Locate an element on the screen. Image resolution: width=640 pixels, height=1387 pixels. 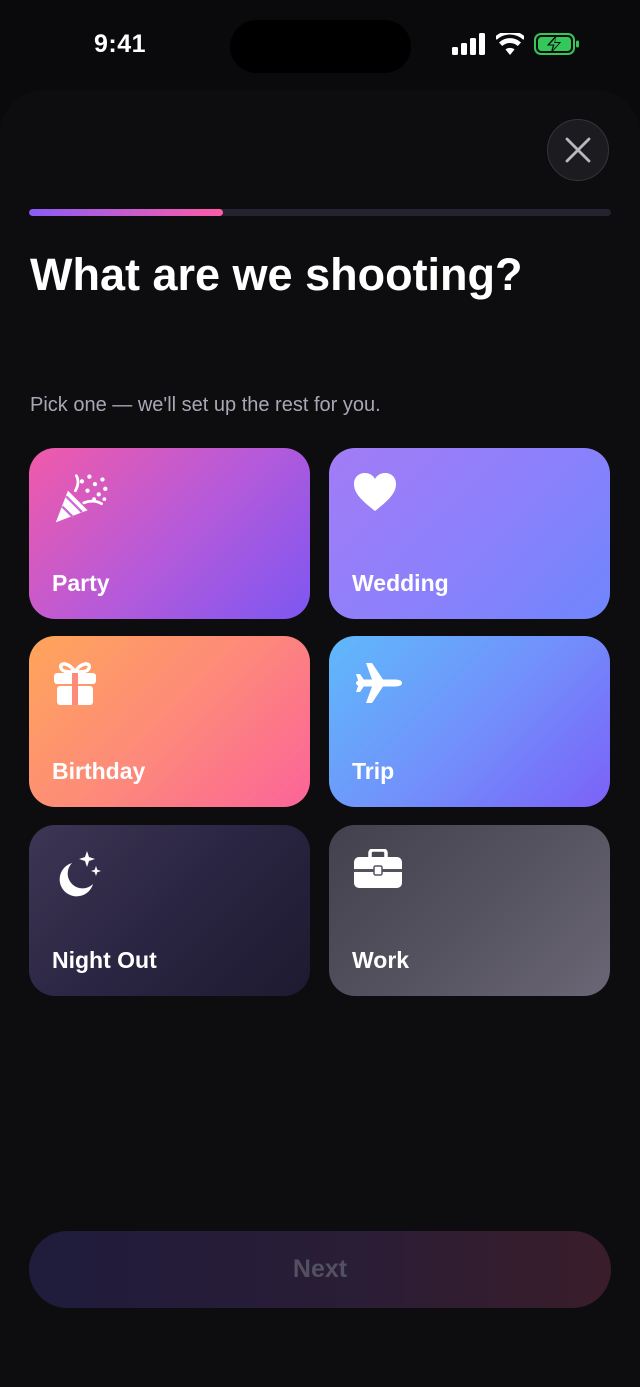
category-card-work: Work is located at coordinates (469, 910).